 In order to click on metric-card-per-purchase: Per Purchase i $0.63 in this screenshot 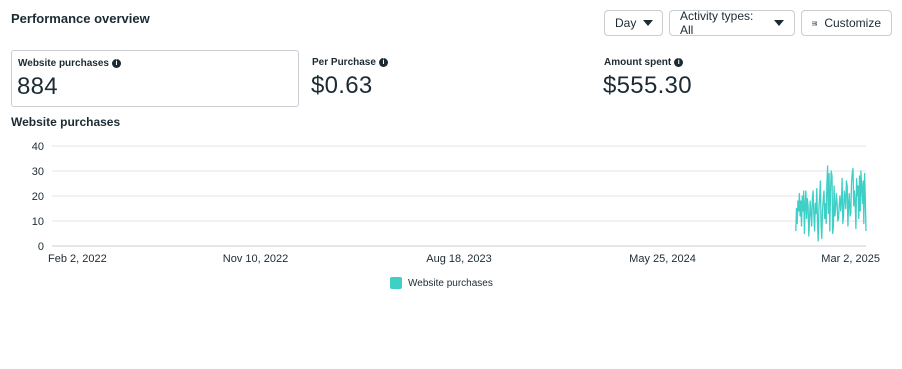, I will do `click(446, 78)`.